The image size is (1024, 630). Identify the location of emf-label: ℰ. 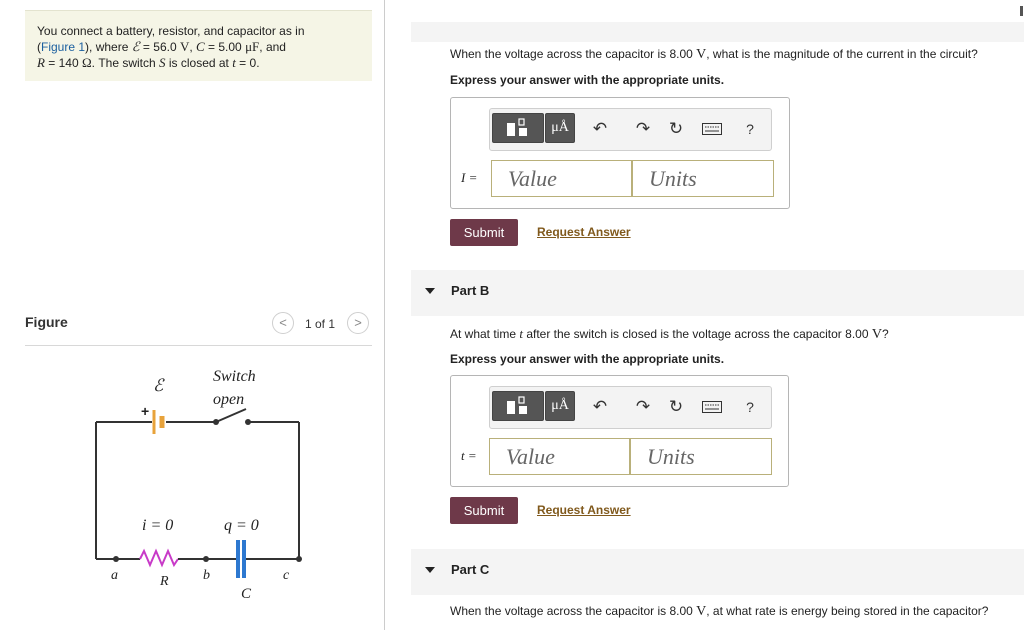
(159, 385).